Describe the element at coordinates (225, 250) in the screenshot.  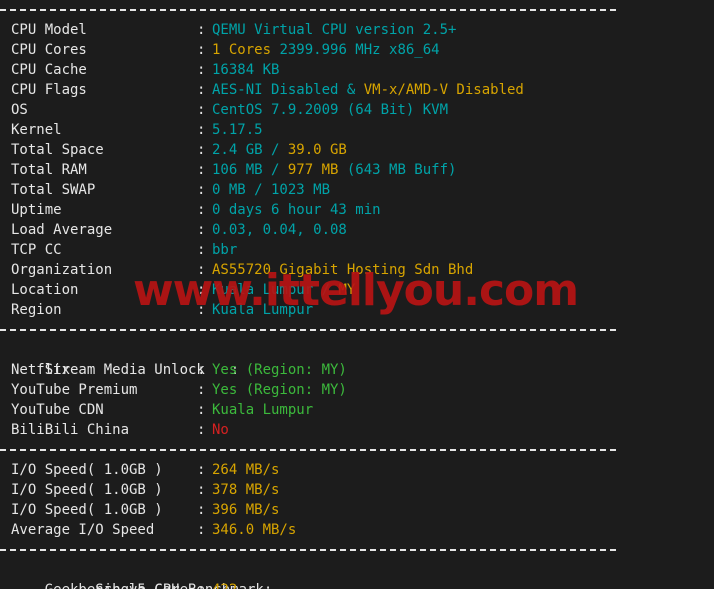
I see `row-value: bbr` at that location.